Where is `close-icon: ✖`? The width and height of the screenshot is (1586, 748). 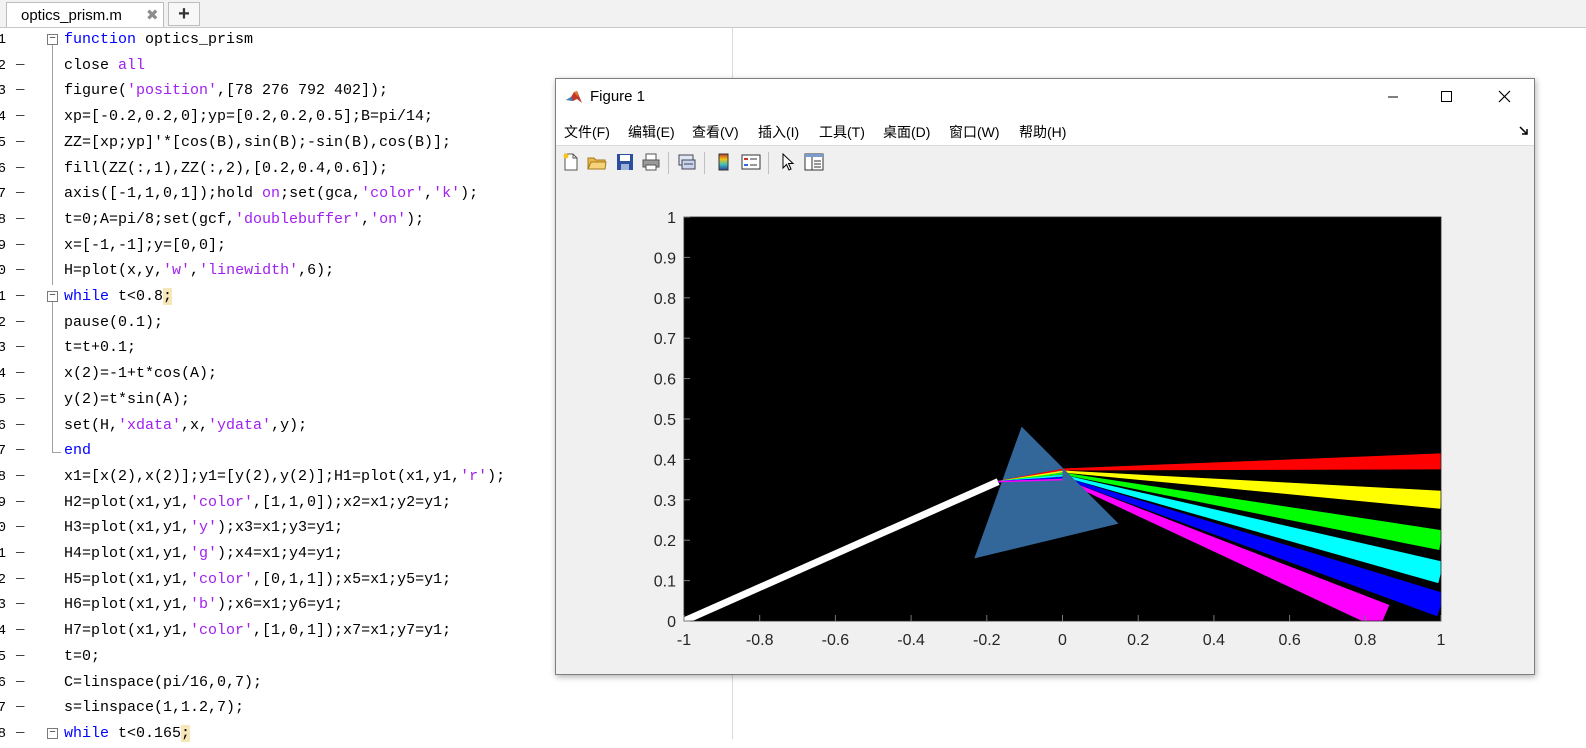 close-icon: ✖ is located at coordinates (152, 15).